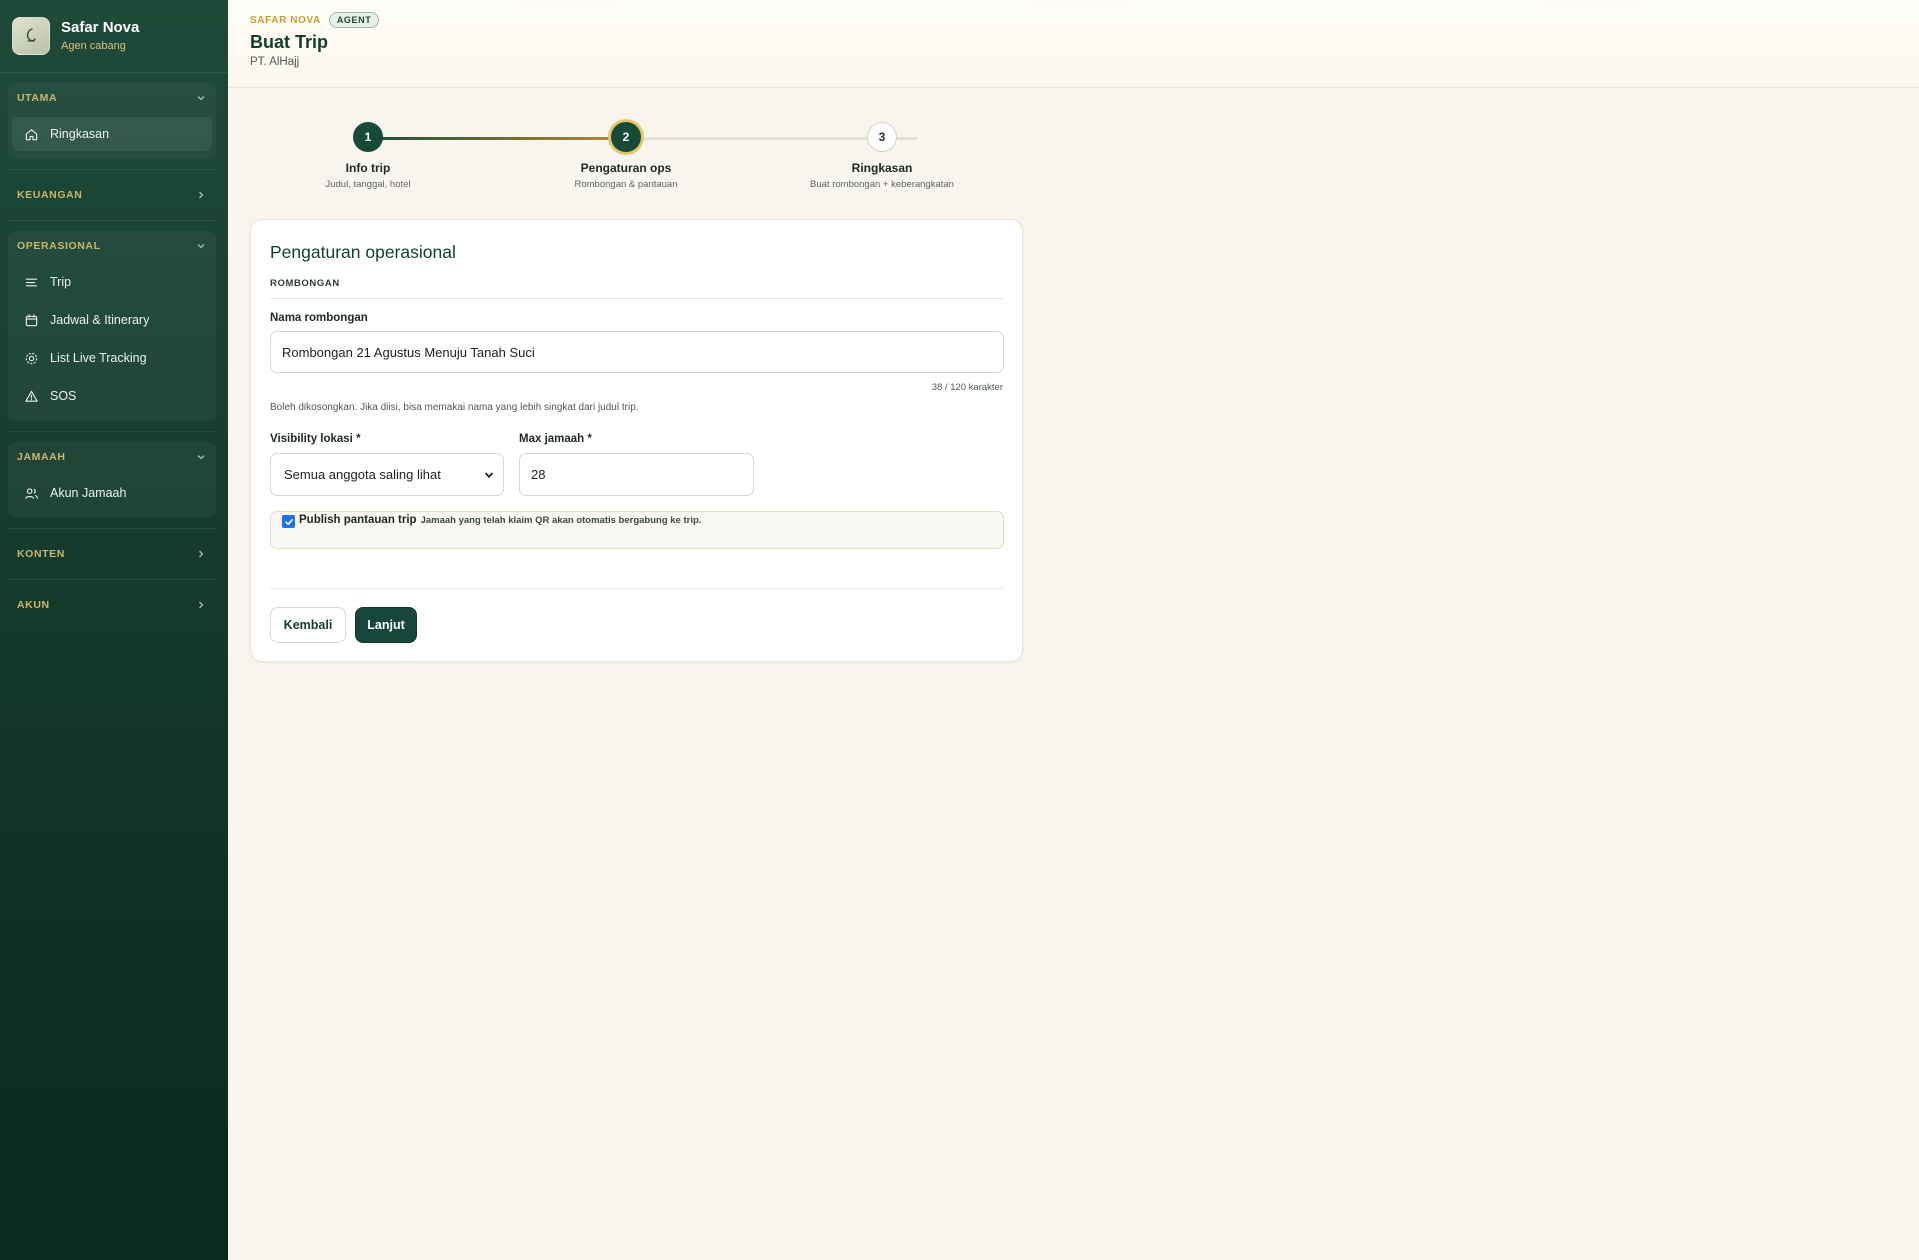  I want to click on page-header: SAFAR NOVA AGENT Buat Trip PT. AlHajj, so click(1073, 44).